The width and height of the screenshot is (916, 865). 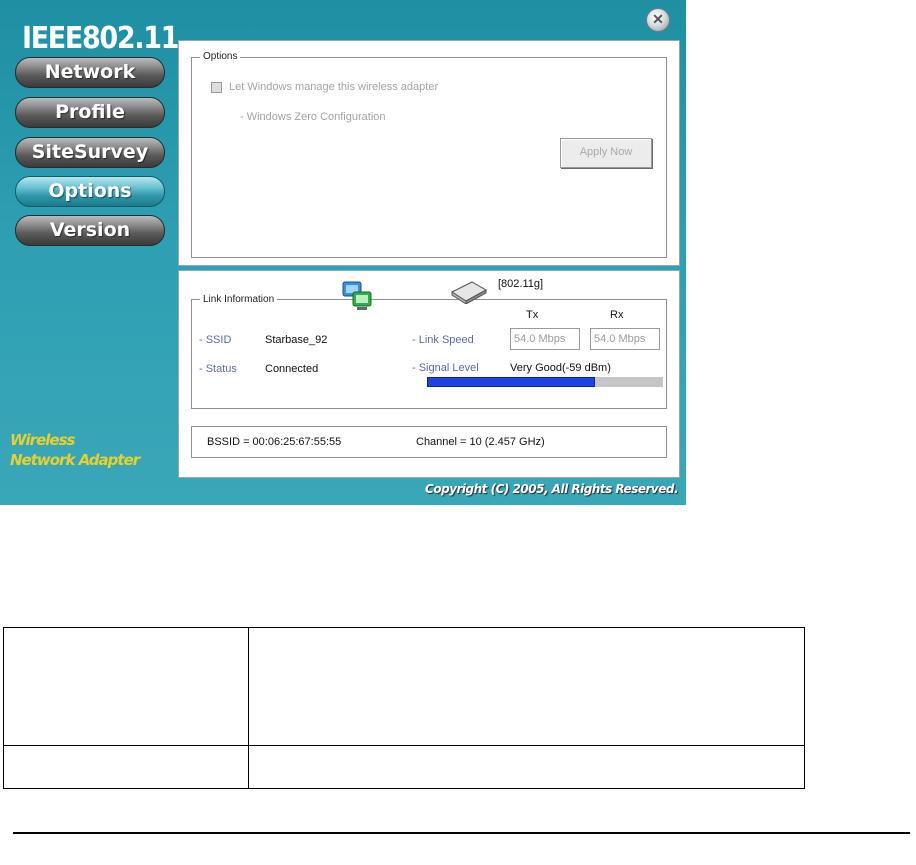 What do you see at coordinates (216, 87) in the screenshot?
I see `manage-adapter-checkbox` at bounding box center [216, 87].